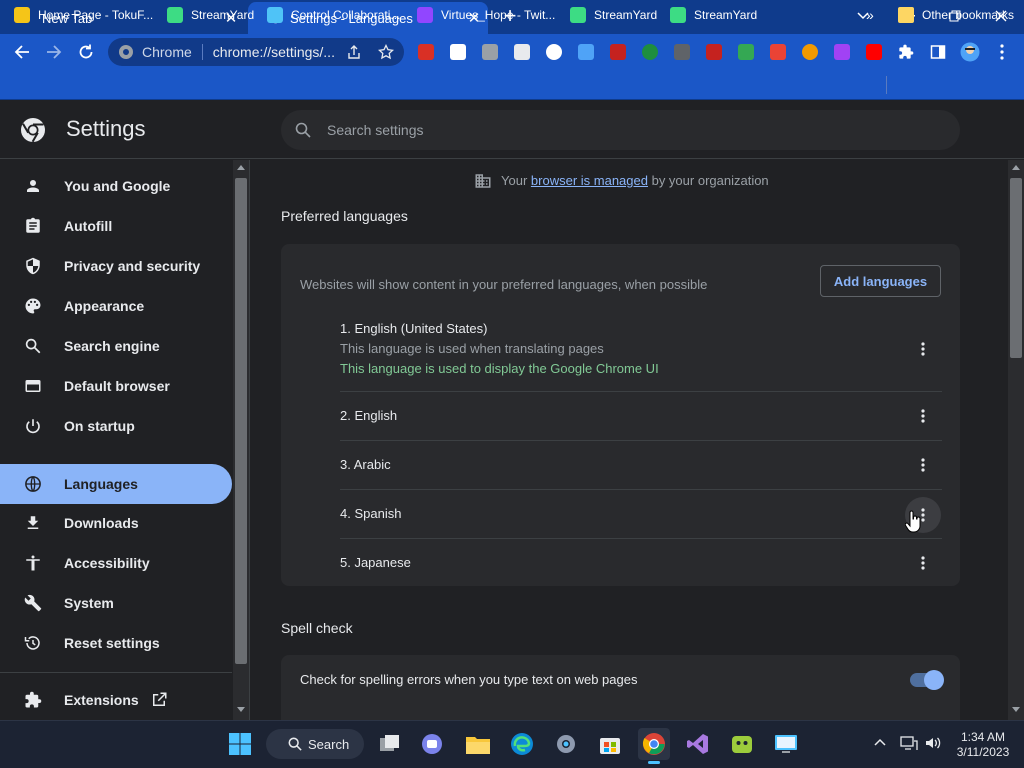 Image resolution: width=1024 pixels, height=768 pixels. What do you see at coordinates (956, 15) in the screenshot?
I see `other-bookmarks: Other bookmarks` at bounding box center [956, 15].